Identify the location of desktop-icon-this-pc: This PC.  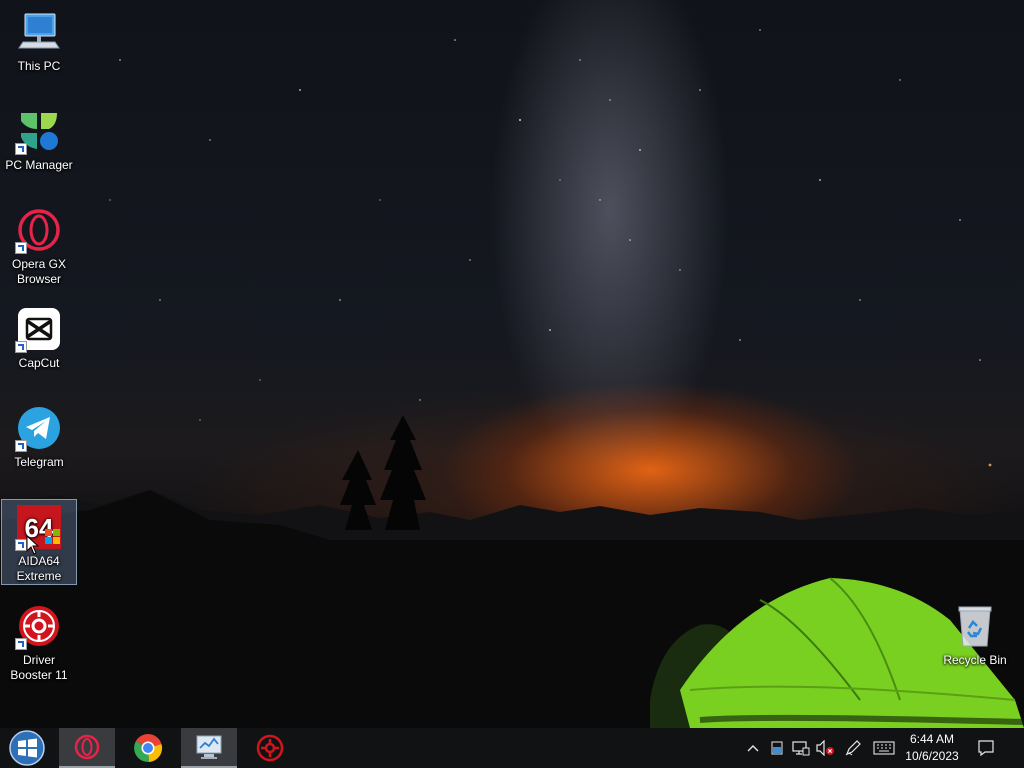
(39, 39).